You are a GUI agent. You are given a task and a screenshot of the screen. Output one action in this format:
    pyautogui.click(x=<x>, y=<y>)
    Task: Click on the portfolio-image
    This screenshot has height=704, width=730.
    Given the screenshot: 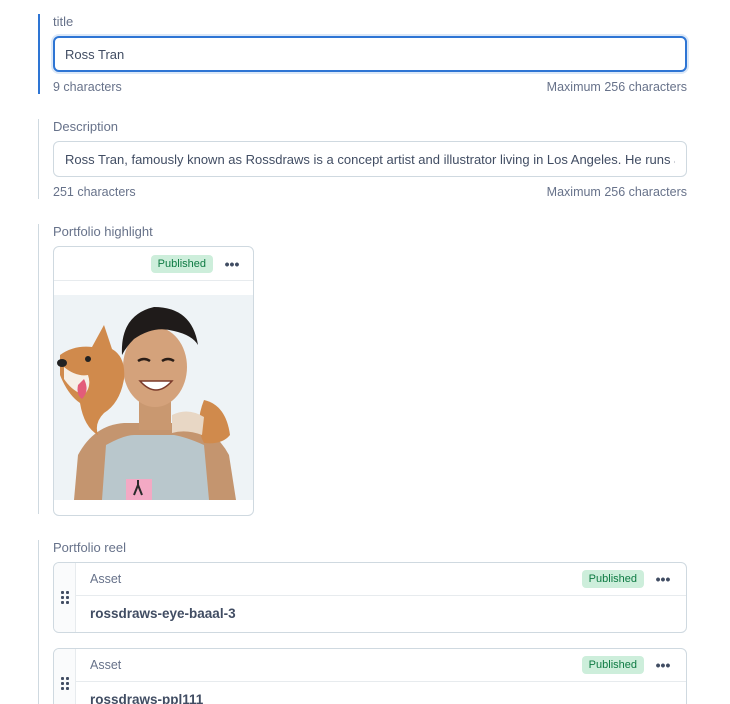 What is the action you would take?
    pyautogui.click(x=153, y=397)
    